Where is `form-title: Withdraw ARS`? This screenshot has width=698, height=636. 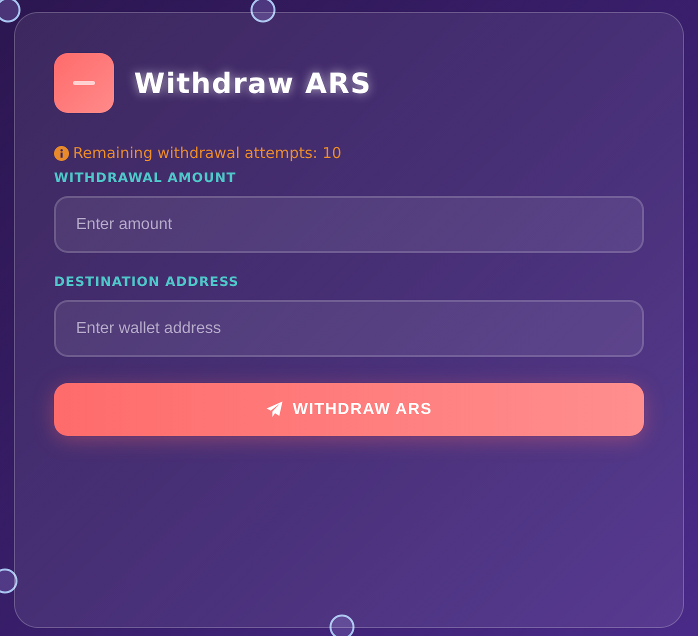
form-title: Withdraw ARS is located at coordinates (253, 83).